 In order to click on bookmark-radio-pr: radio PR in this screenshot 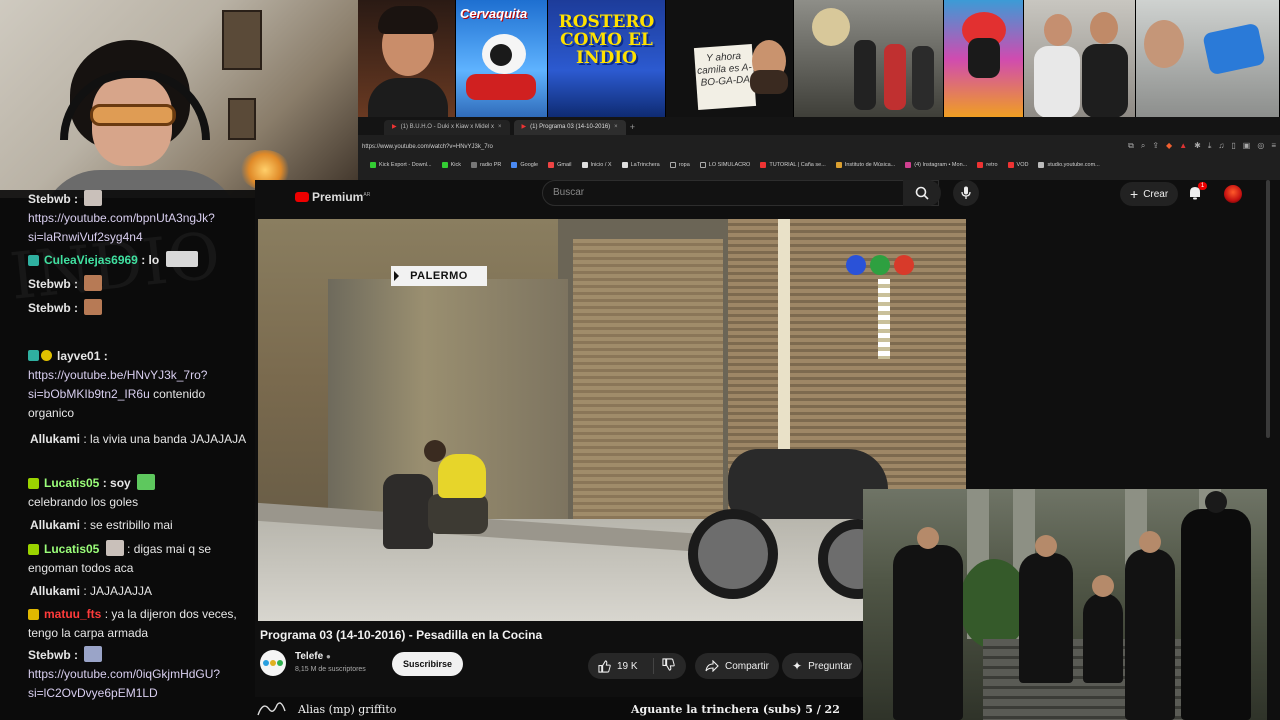, I will do `click(485, 165)`.